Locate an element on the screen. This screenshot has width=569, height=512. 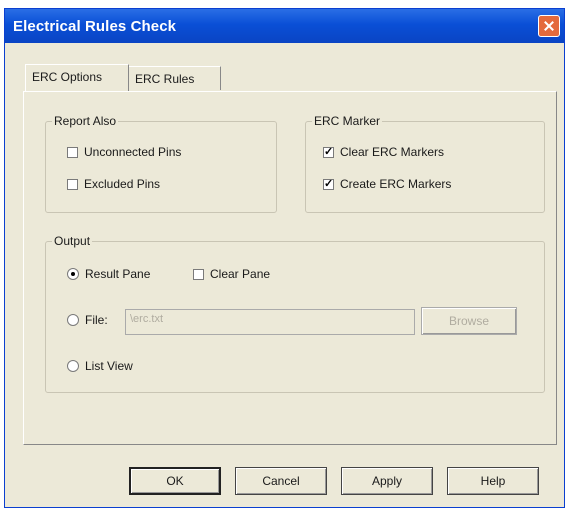
checkbox-label: Clear ERC Markers is located at coordinates (392, 152).